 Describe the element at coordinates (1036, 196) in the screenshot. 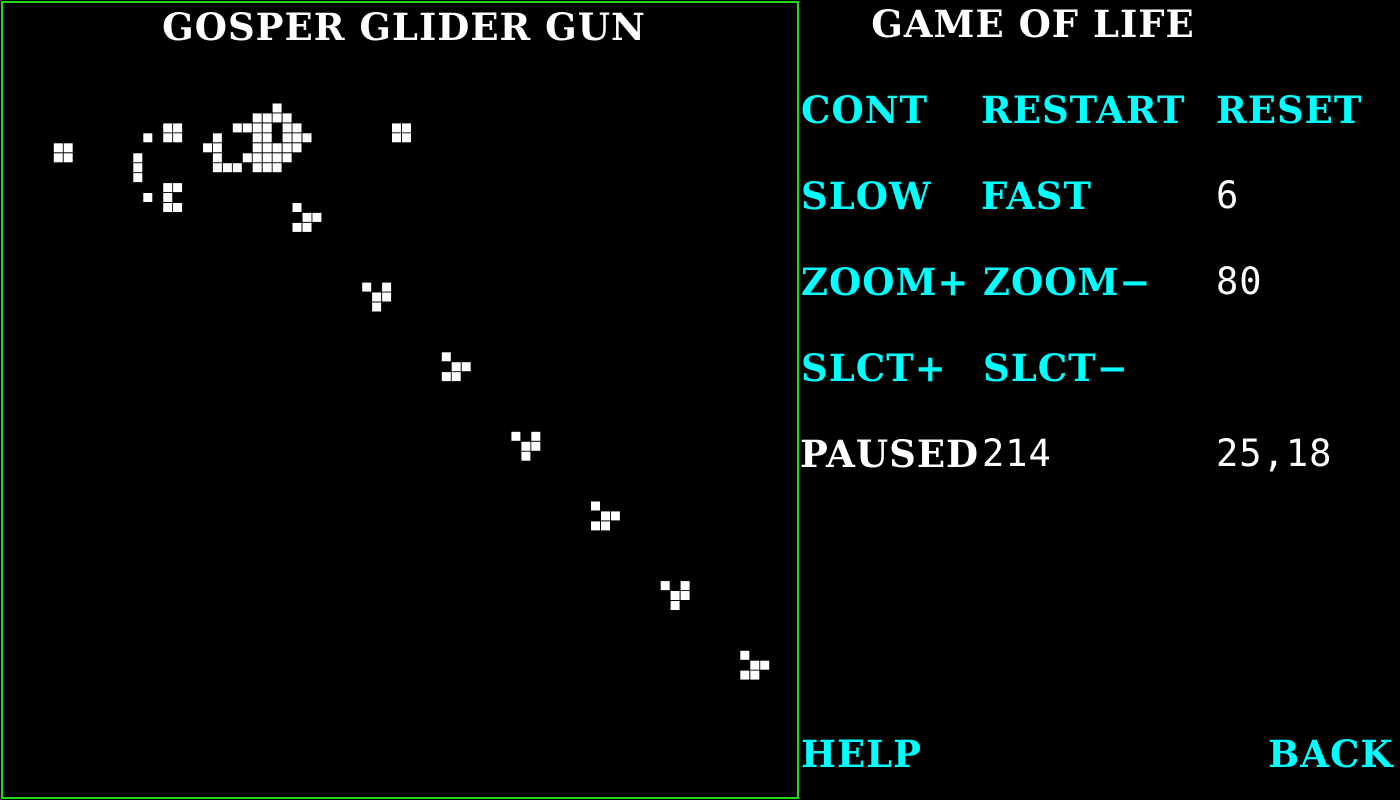

I see `fast-button: FAST` at that location.